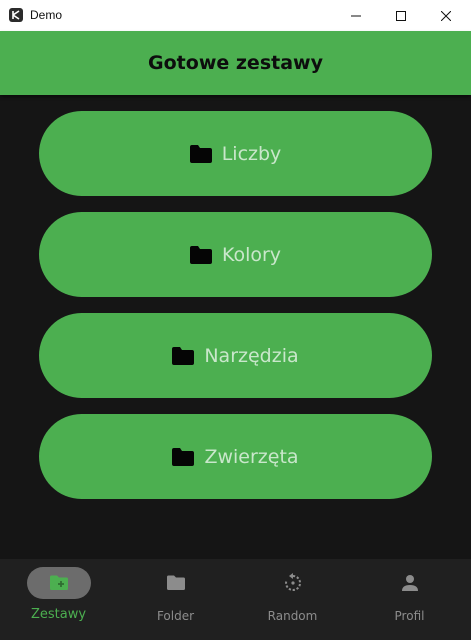 The height and width of the screenshot is (640, 471). I want to click on page-title: Gotowe zestawy, so click(235, 63).